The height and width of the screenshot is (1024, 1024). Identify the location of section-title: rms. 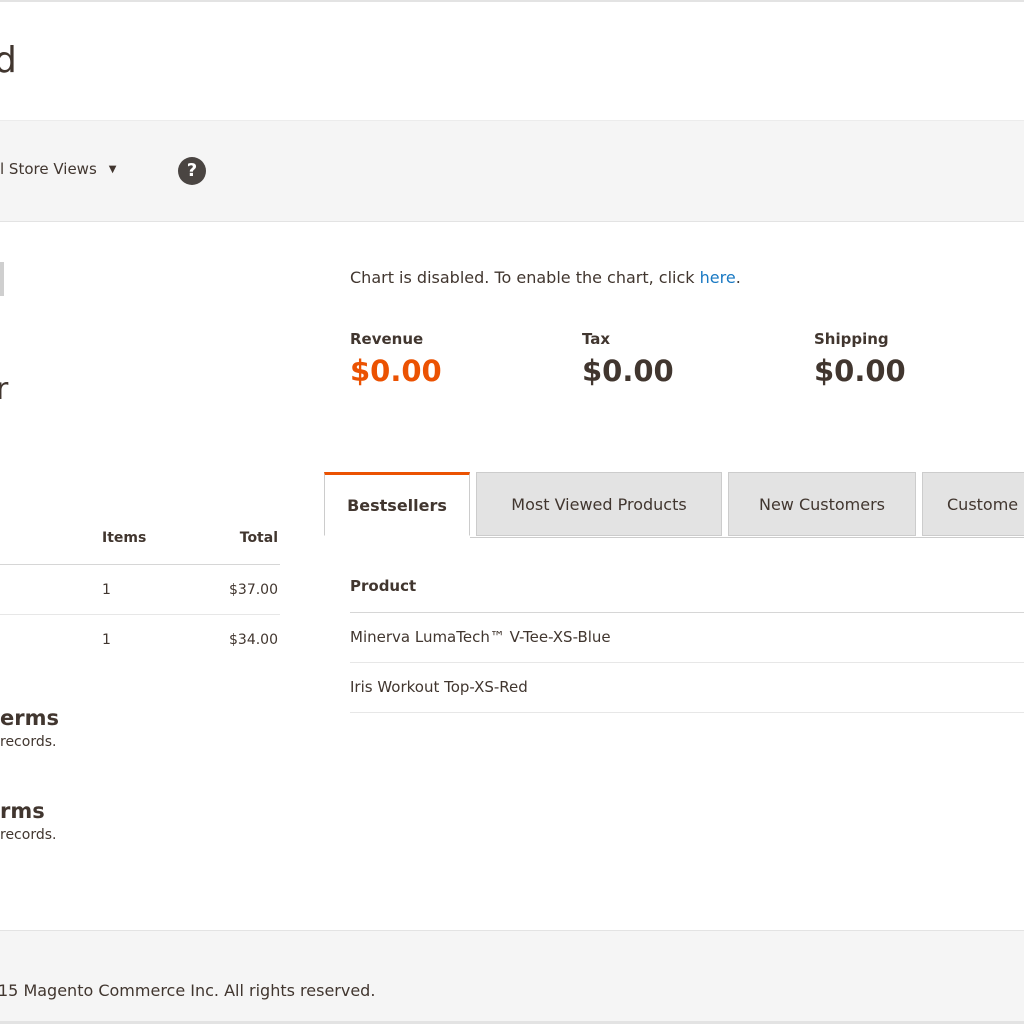
(22, 811).